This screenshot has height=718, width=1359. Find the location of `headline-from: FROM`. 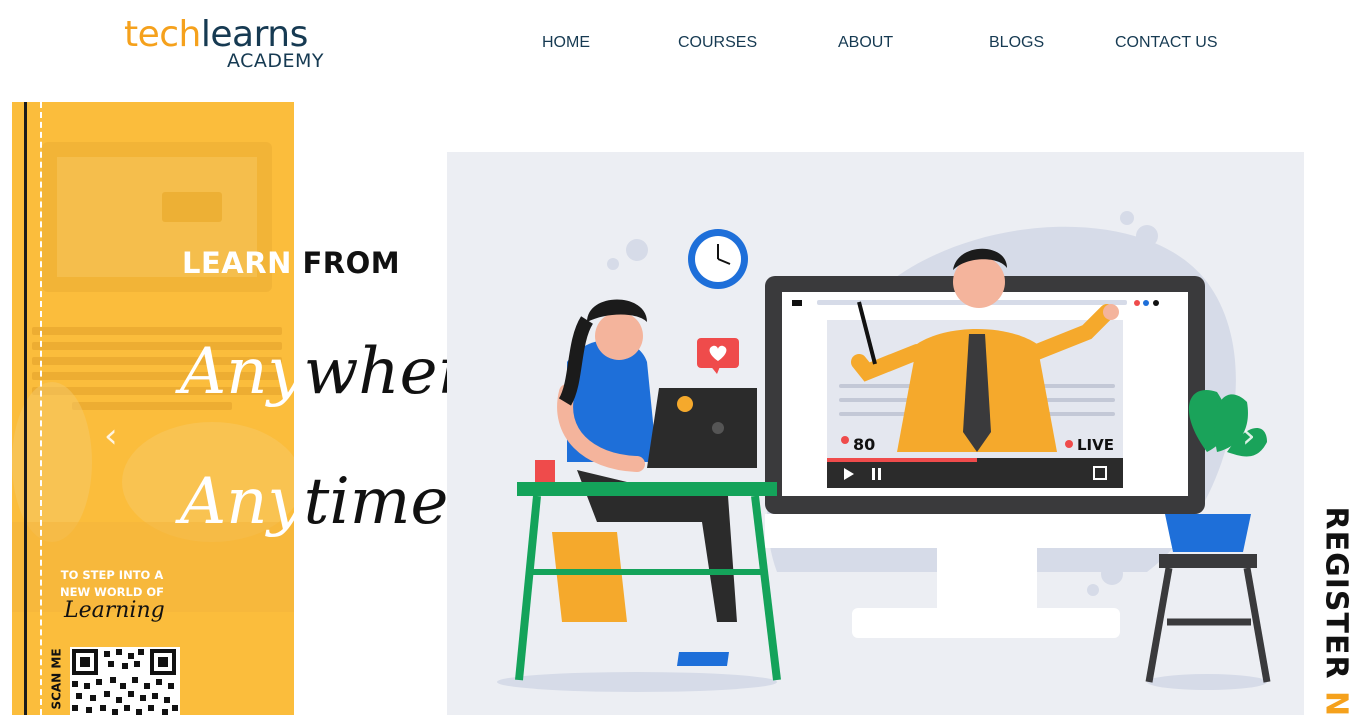

headline-from: FROM is located at coordinates (351, 263).